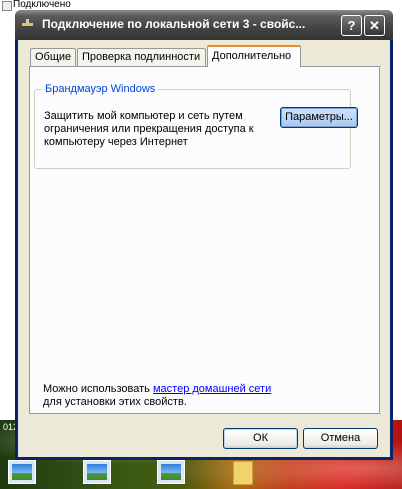 This screenshot has height=489, width=402. I want to click on help-button: ?, so click(351, 25).